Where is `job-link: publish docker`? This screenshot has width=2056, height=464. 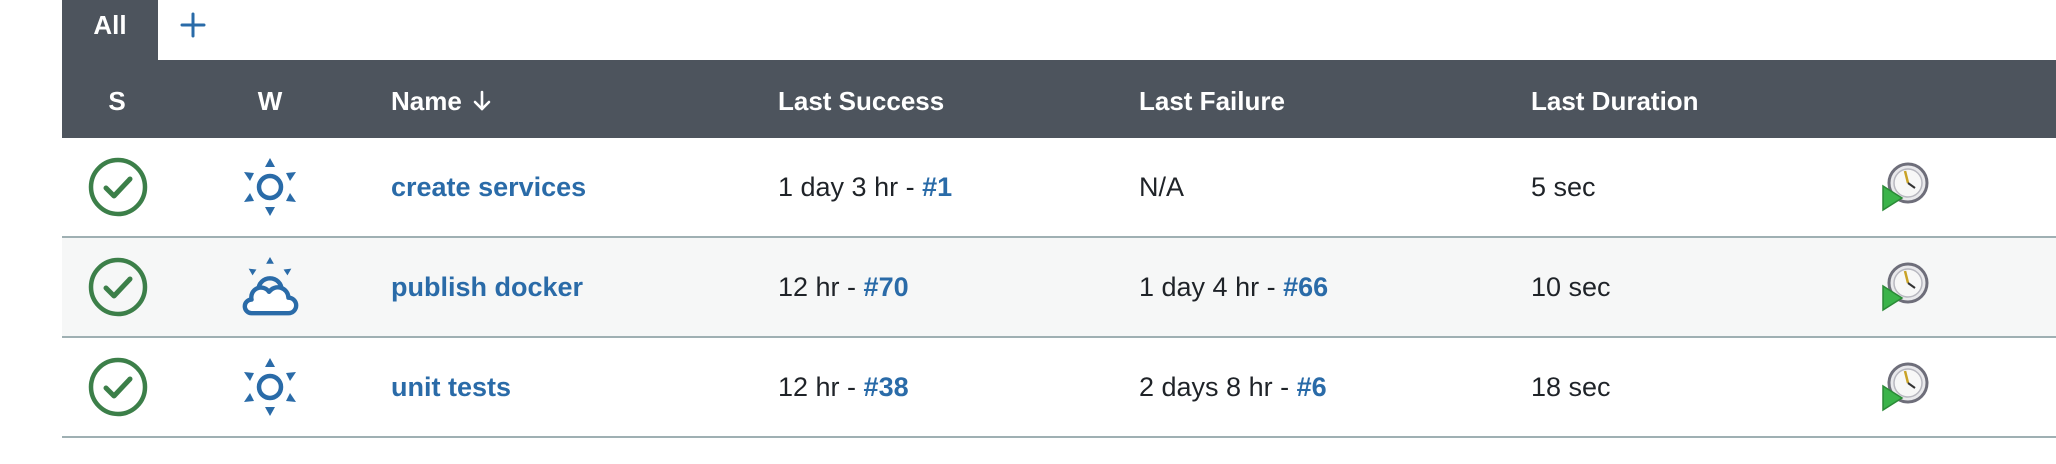 job-link: publish docker is located at coordinates (487, 287).